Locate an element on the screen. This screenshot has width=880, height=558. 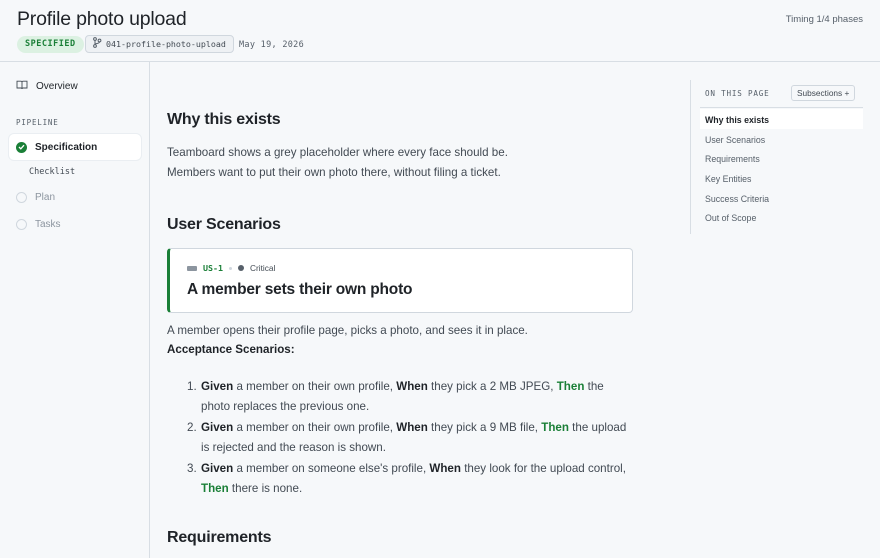
sidebar-item-tasks: Tasks is located at coordinates (38, 224).